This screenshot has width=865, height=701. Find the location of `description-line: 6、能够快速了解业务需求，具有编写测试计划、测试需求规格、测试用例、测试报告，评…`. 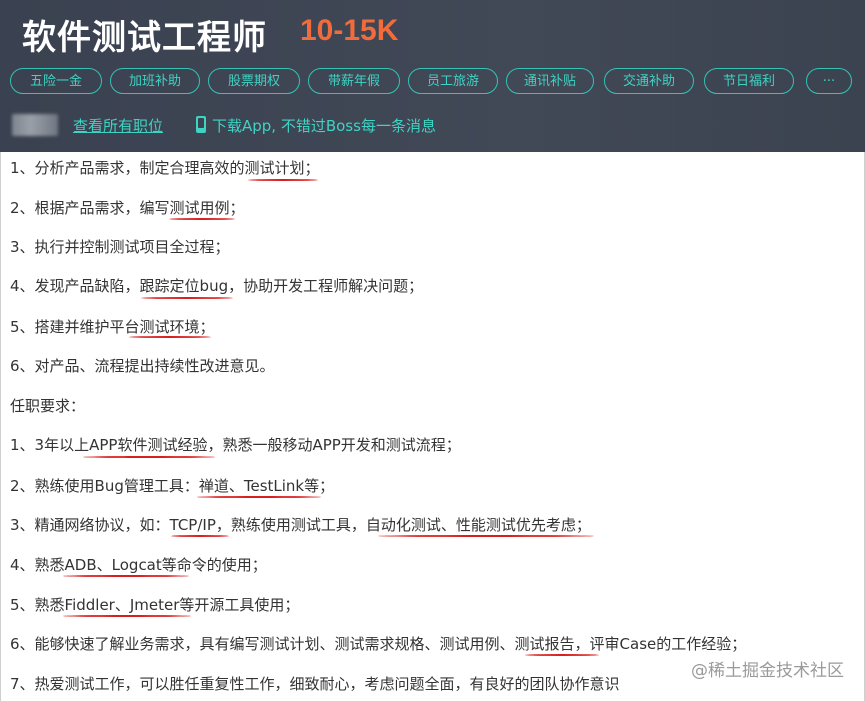

description-line: 6、能够快速了解业务需求，具有编写测试计划、测试需求规格、测试用例、测试报告，评… is located at coordinates (378, 644).